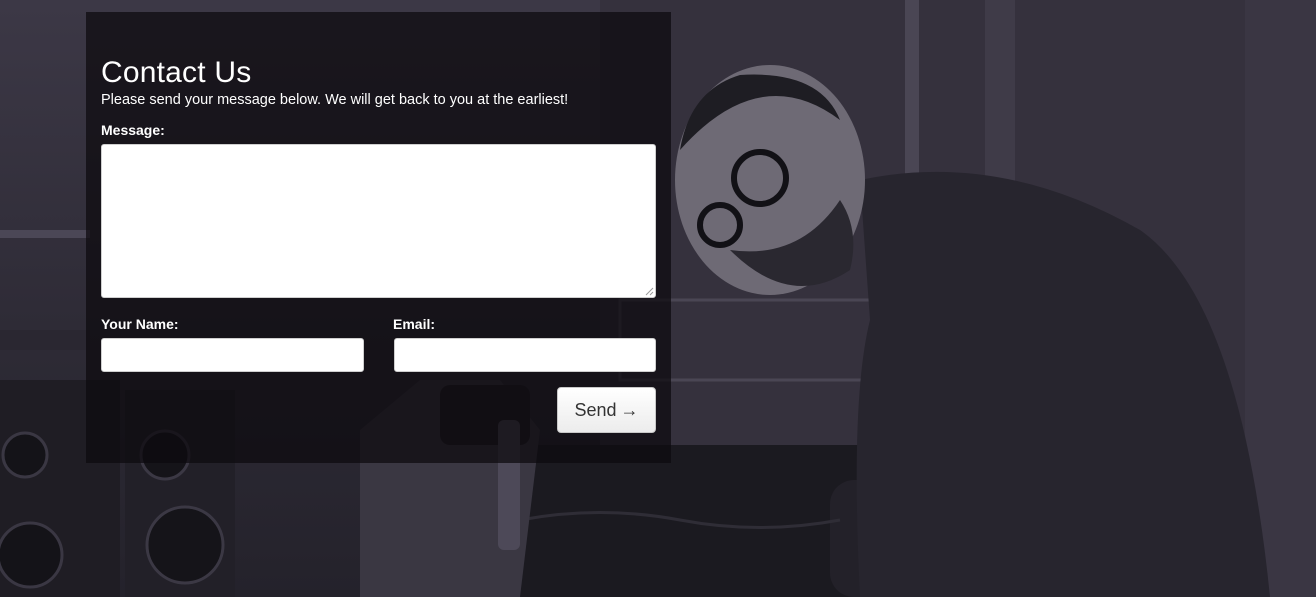  What do you see at coordinates (595, 409) in the screenshot?
I see `send-button-label: Send` at bounding box center [595, 409].